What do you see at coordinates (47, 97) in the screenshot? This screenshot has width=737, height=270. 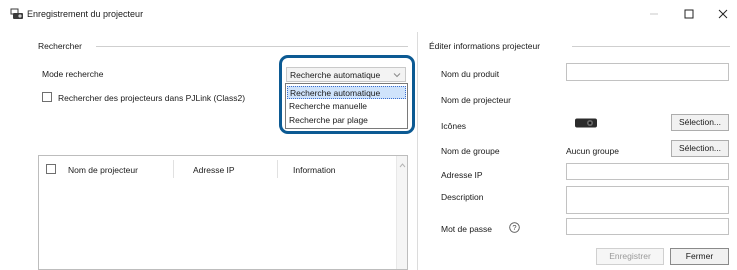 I see `pjlink-checkbox` at bounding box center [47, 97].